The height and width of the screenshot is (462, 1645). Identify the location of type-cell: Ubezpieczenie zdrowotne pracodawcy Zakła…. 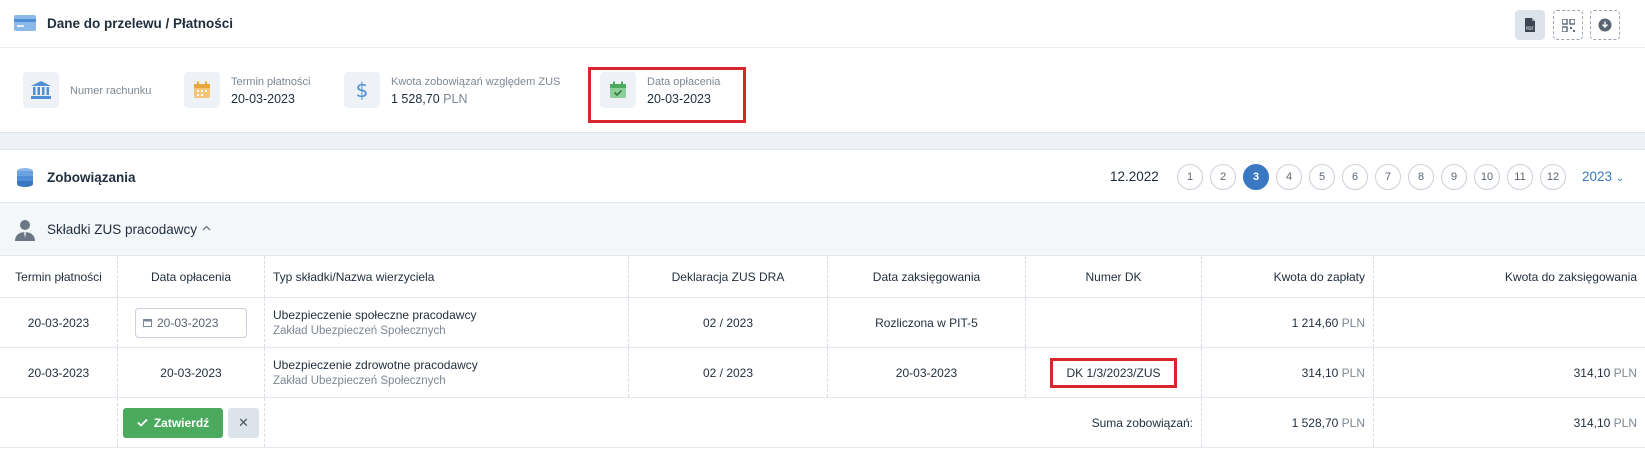
(447, 372).